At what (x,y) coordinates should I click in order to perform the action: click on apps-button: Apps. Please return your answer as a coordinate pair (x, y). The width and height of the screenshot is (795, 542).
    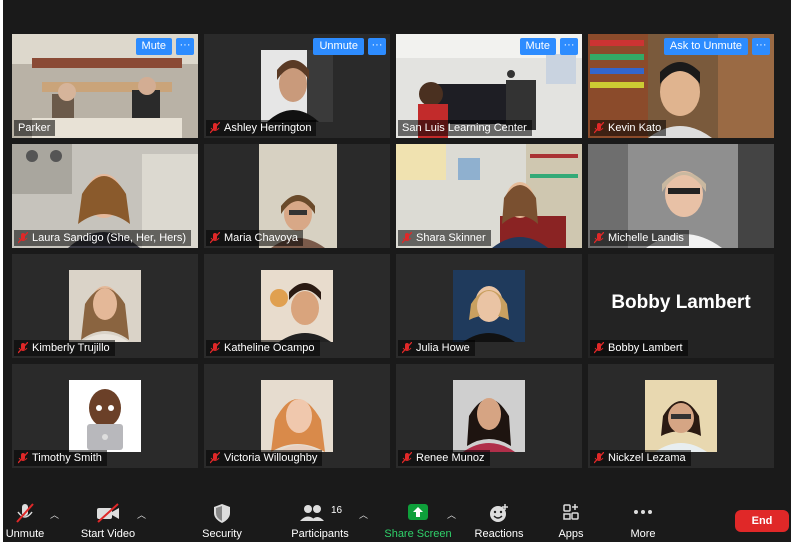
    Looking at the image, I should click on (571, 518).